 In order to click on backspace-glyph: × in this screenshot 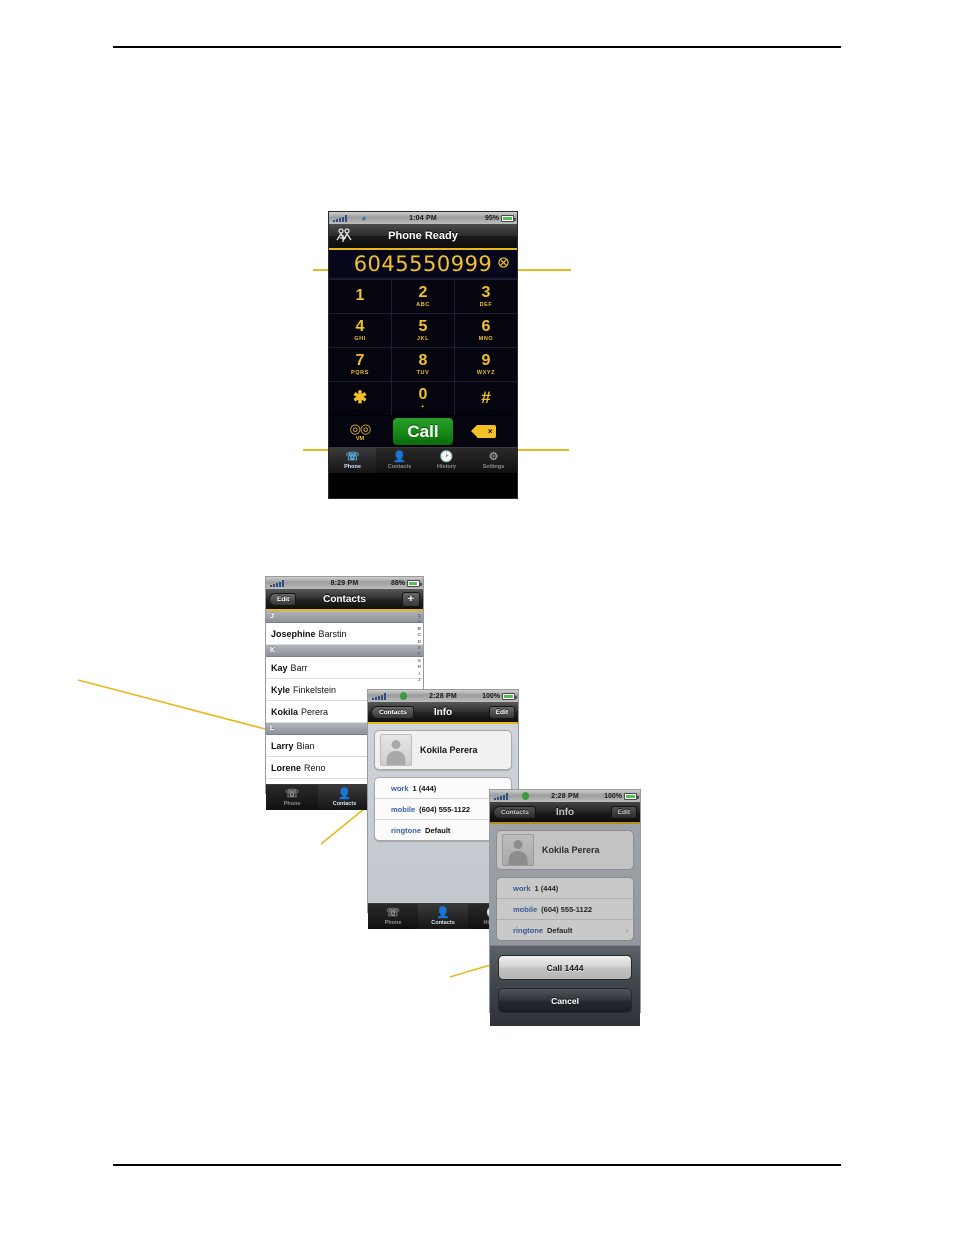, I will do `click(490, 431)`.